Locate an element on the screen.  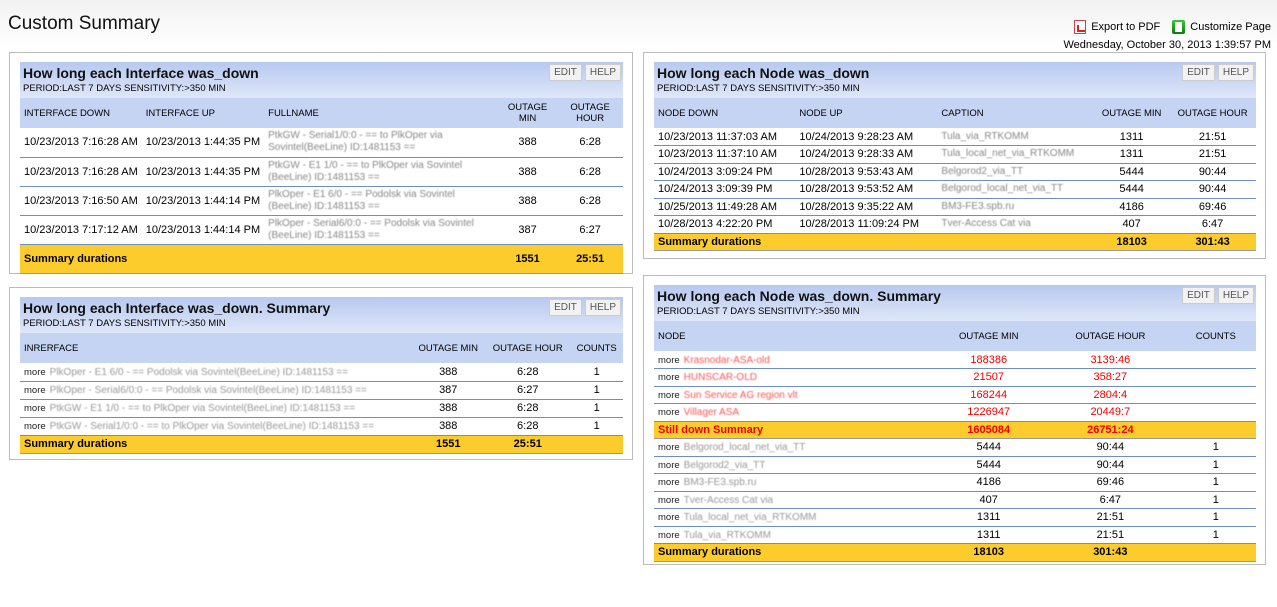
table-row: more Belgorod_local_net_via_TT 5444 90:44 1 is located at coordinates (955, 447).